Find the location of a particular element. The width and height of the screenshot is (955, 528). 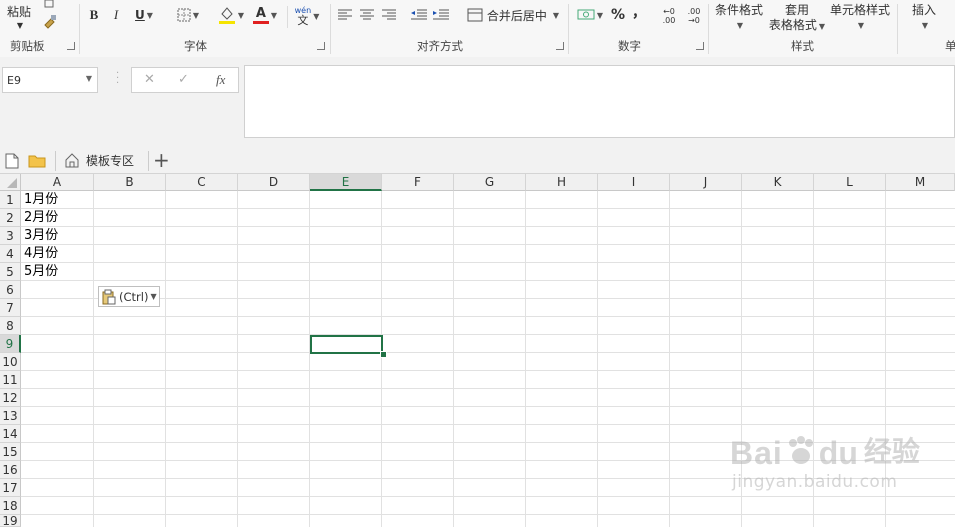

row-header-3: 3 is located at coordinates (10, 236).